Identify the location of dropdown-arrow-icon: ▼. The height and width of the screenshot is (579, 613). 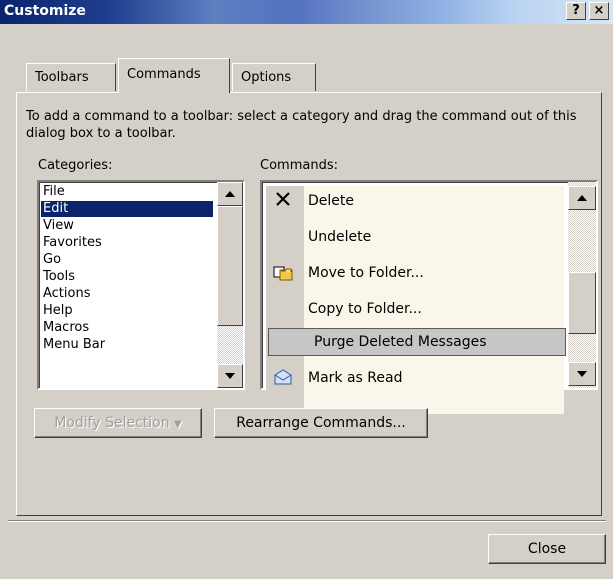
(178, 424).